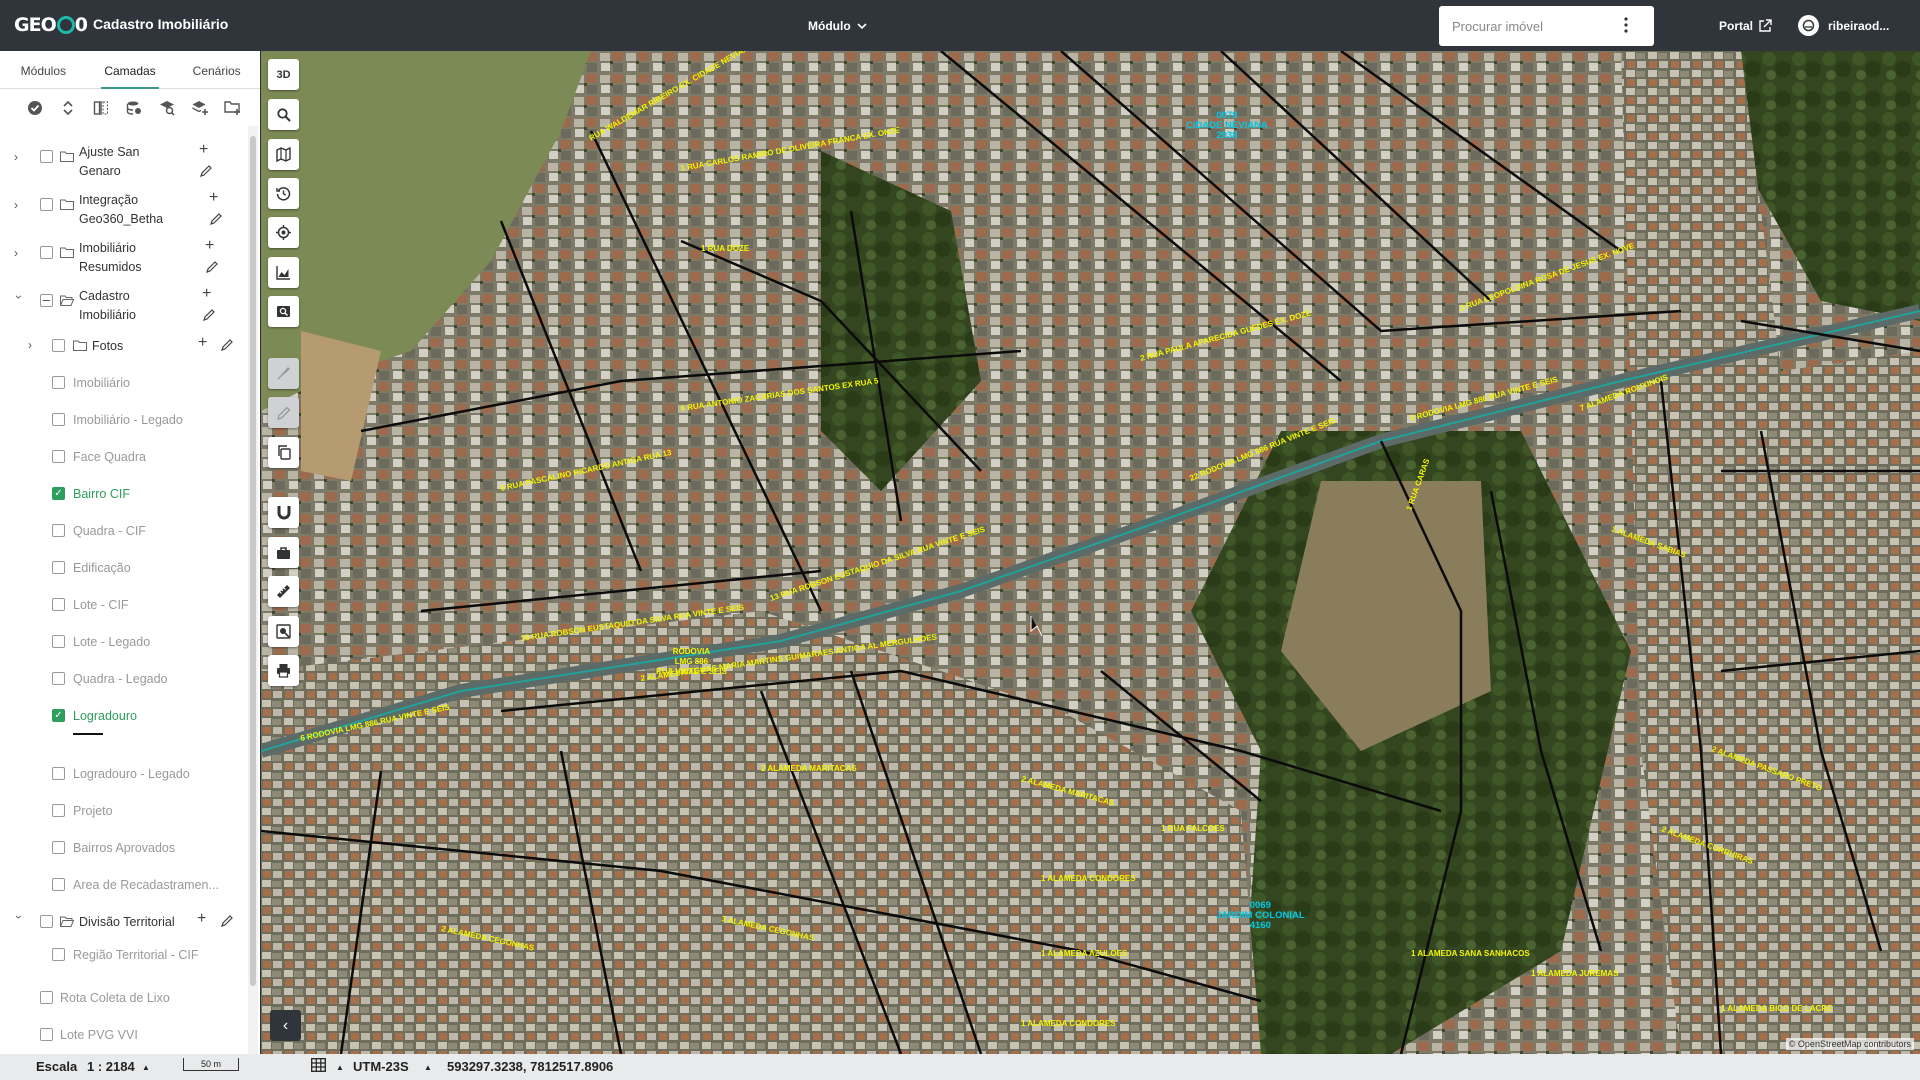  Describe the element at coordinates (216, 69) in the screenshot. I see `tab-cenarios: Cenários` at that location.